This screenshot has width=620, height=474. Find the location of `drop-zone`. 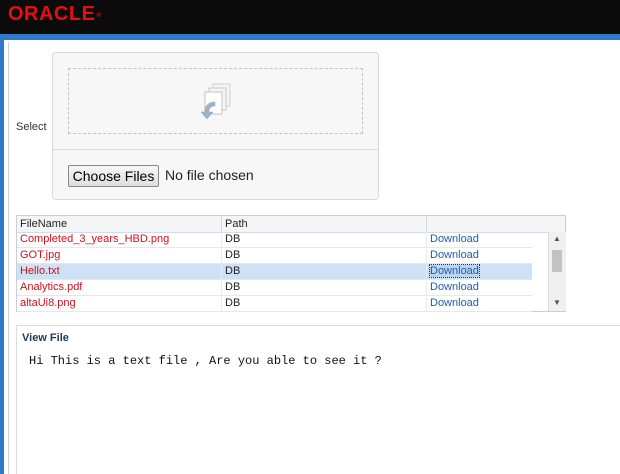

drop-zone is located at coordinates (215, 101).